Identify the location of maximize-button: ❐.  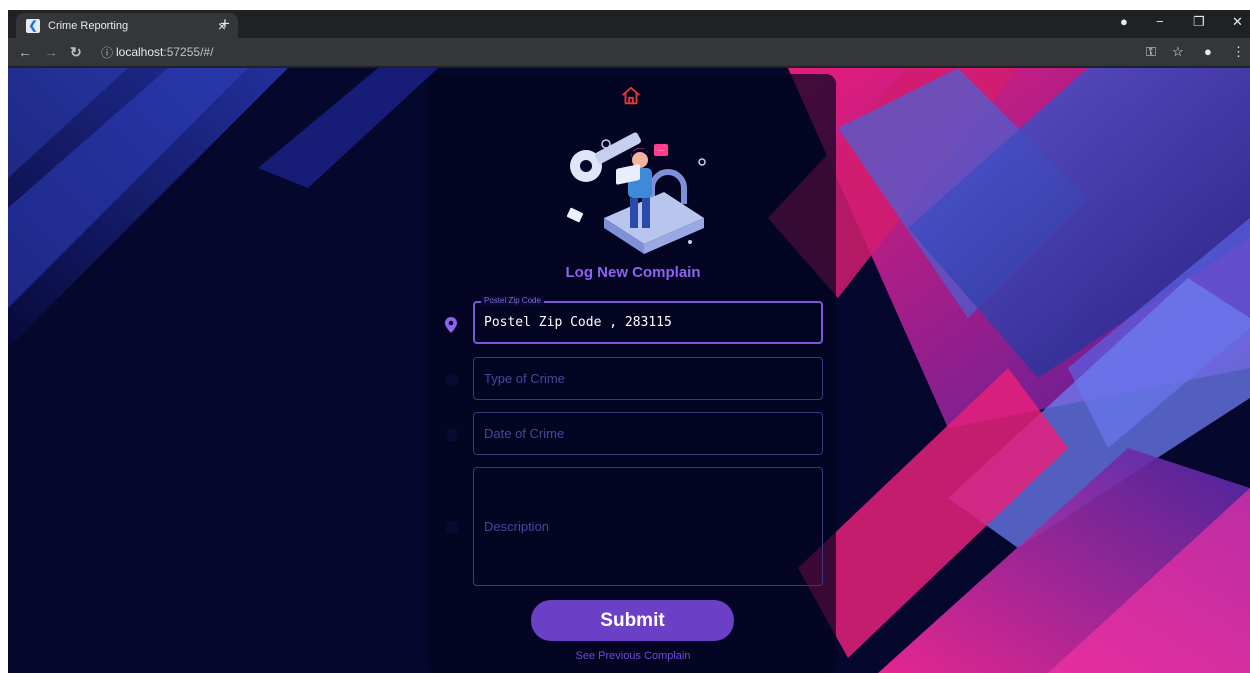
(1199, 22).